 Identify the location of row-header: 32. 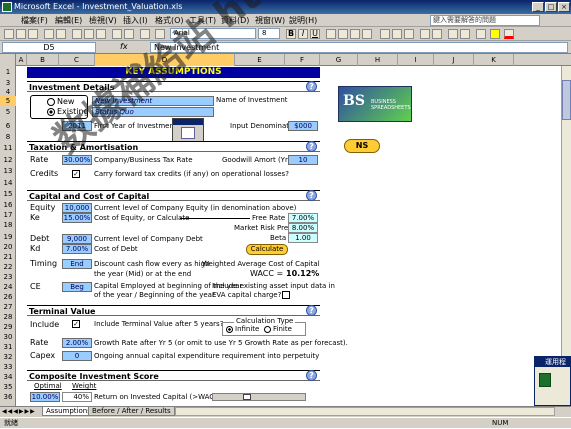
(8, 357).